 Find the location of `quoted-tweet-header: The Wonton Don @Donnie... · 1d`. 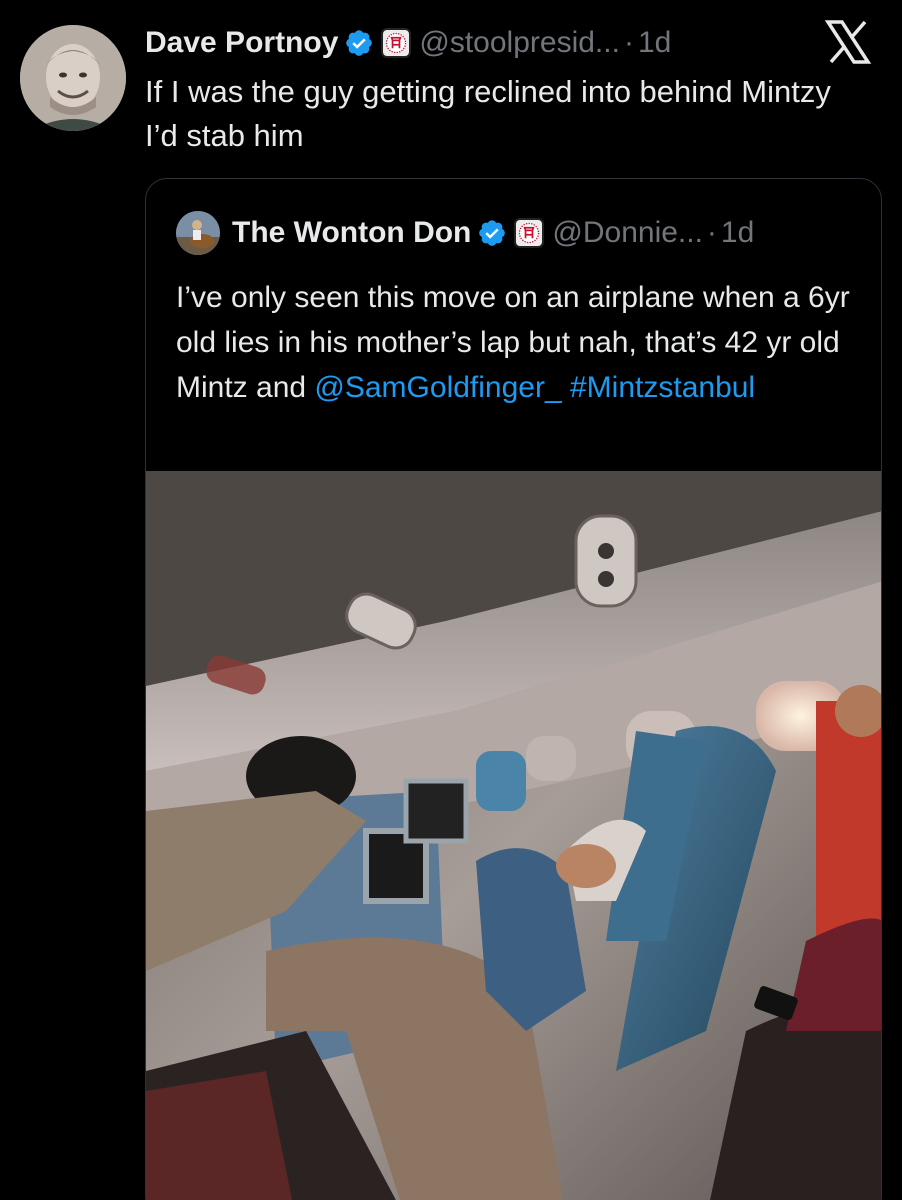

quoted-tweet-header: The Wonton Don @Donnie... · 1d is located at coordinates (465, 233).